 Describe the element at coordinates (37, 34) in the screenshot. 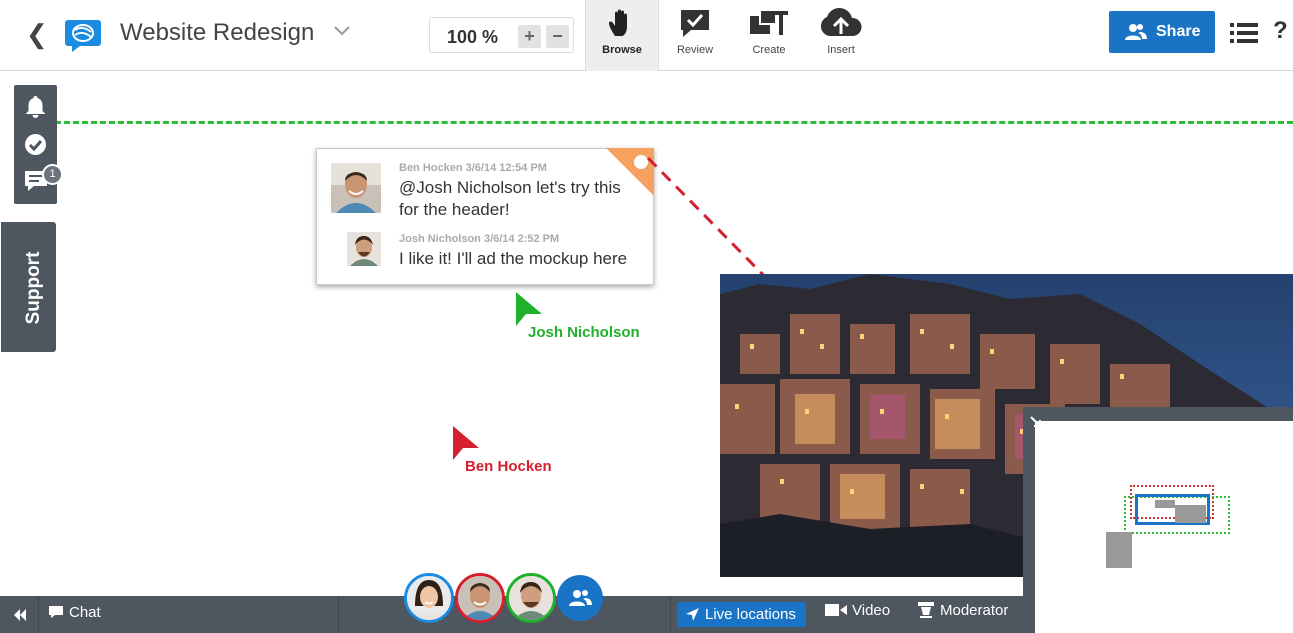

I see `back-icon: ❮` at that location.